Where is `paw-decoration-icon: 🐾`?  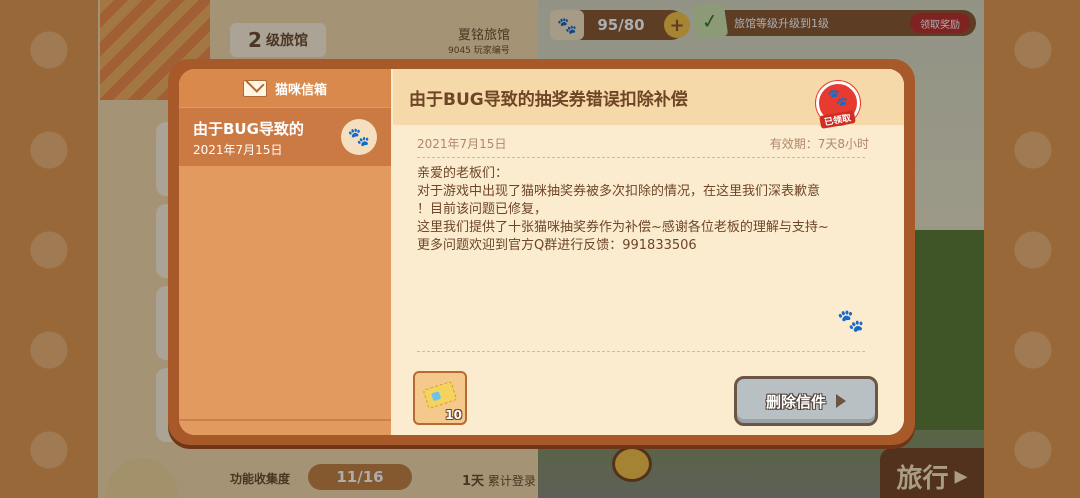
paw-decoration-icon: 🐾 is located at coordinates (851, 321).